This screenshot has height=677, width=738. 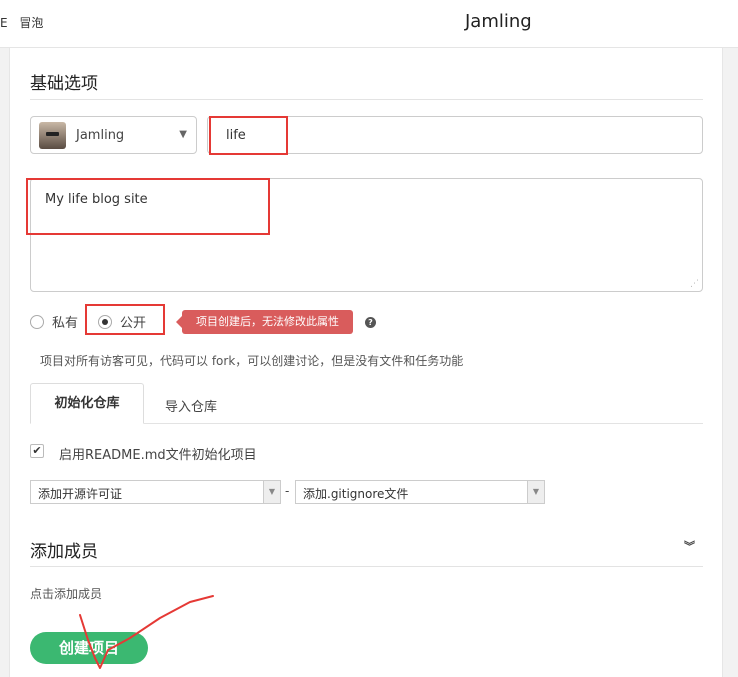 I want to click on readme-checkbox-label: 启用README.md文件初始化项目, so click(x=158, y=455).